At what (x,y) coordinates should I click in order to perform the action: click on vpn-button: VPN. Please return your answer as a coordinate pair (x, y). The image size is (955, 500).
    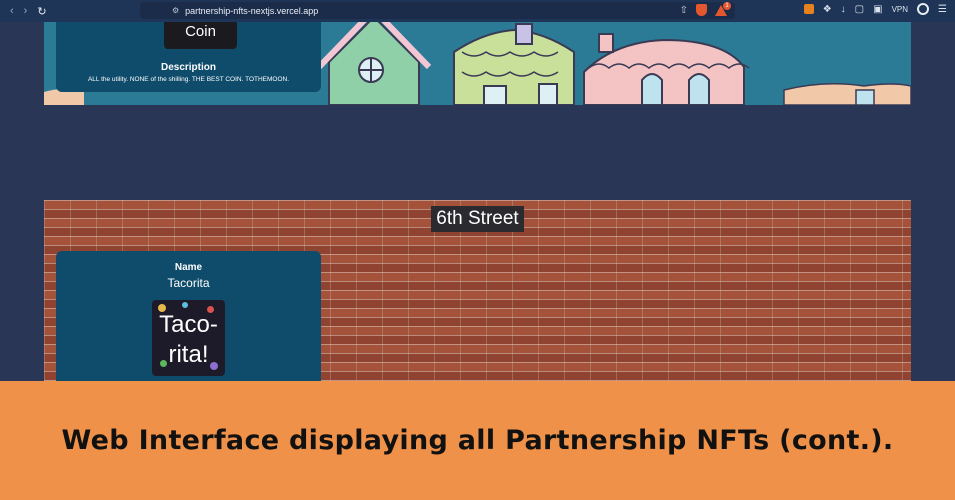
    Looking at the image, I should click on (900, 9).